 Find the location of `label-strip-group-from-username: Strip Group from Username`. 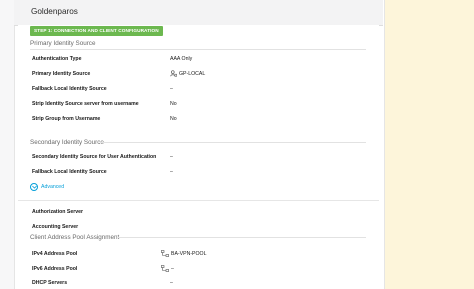

label-strip-group-from-username: Strip Group from Username is located at coordinates (66, 119).